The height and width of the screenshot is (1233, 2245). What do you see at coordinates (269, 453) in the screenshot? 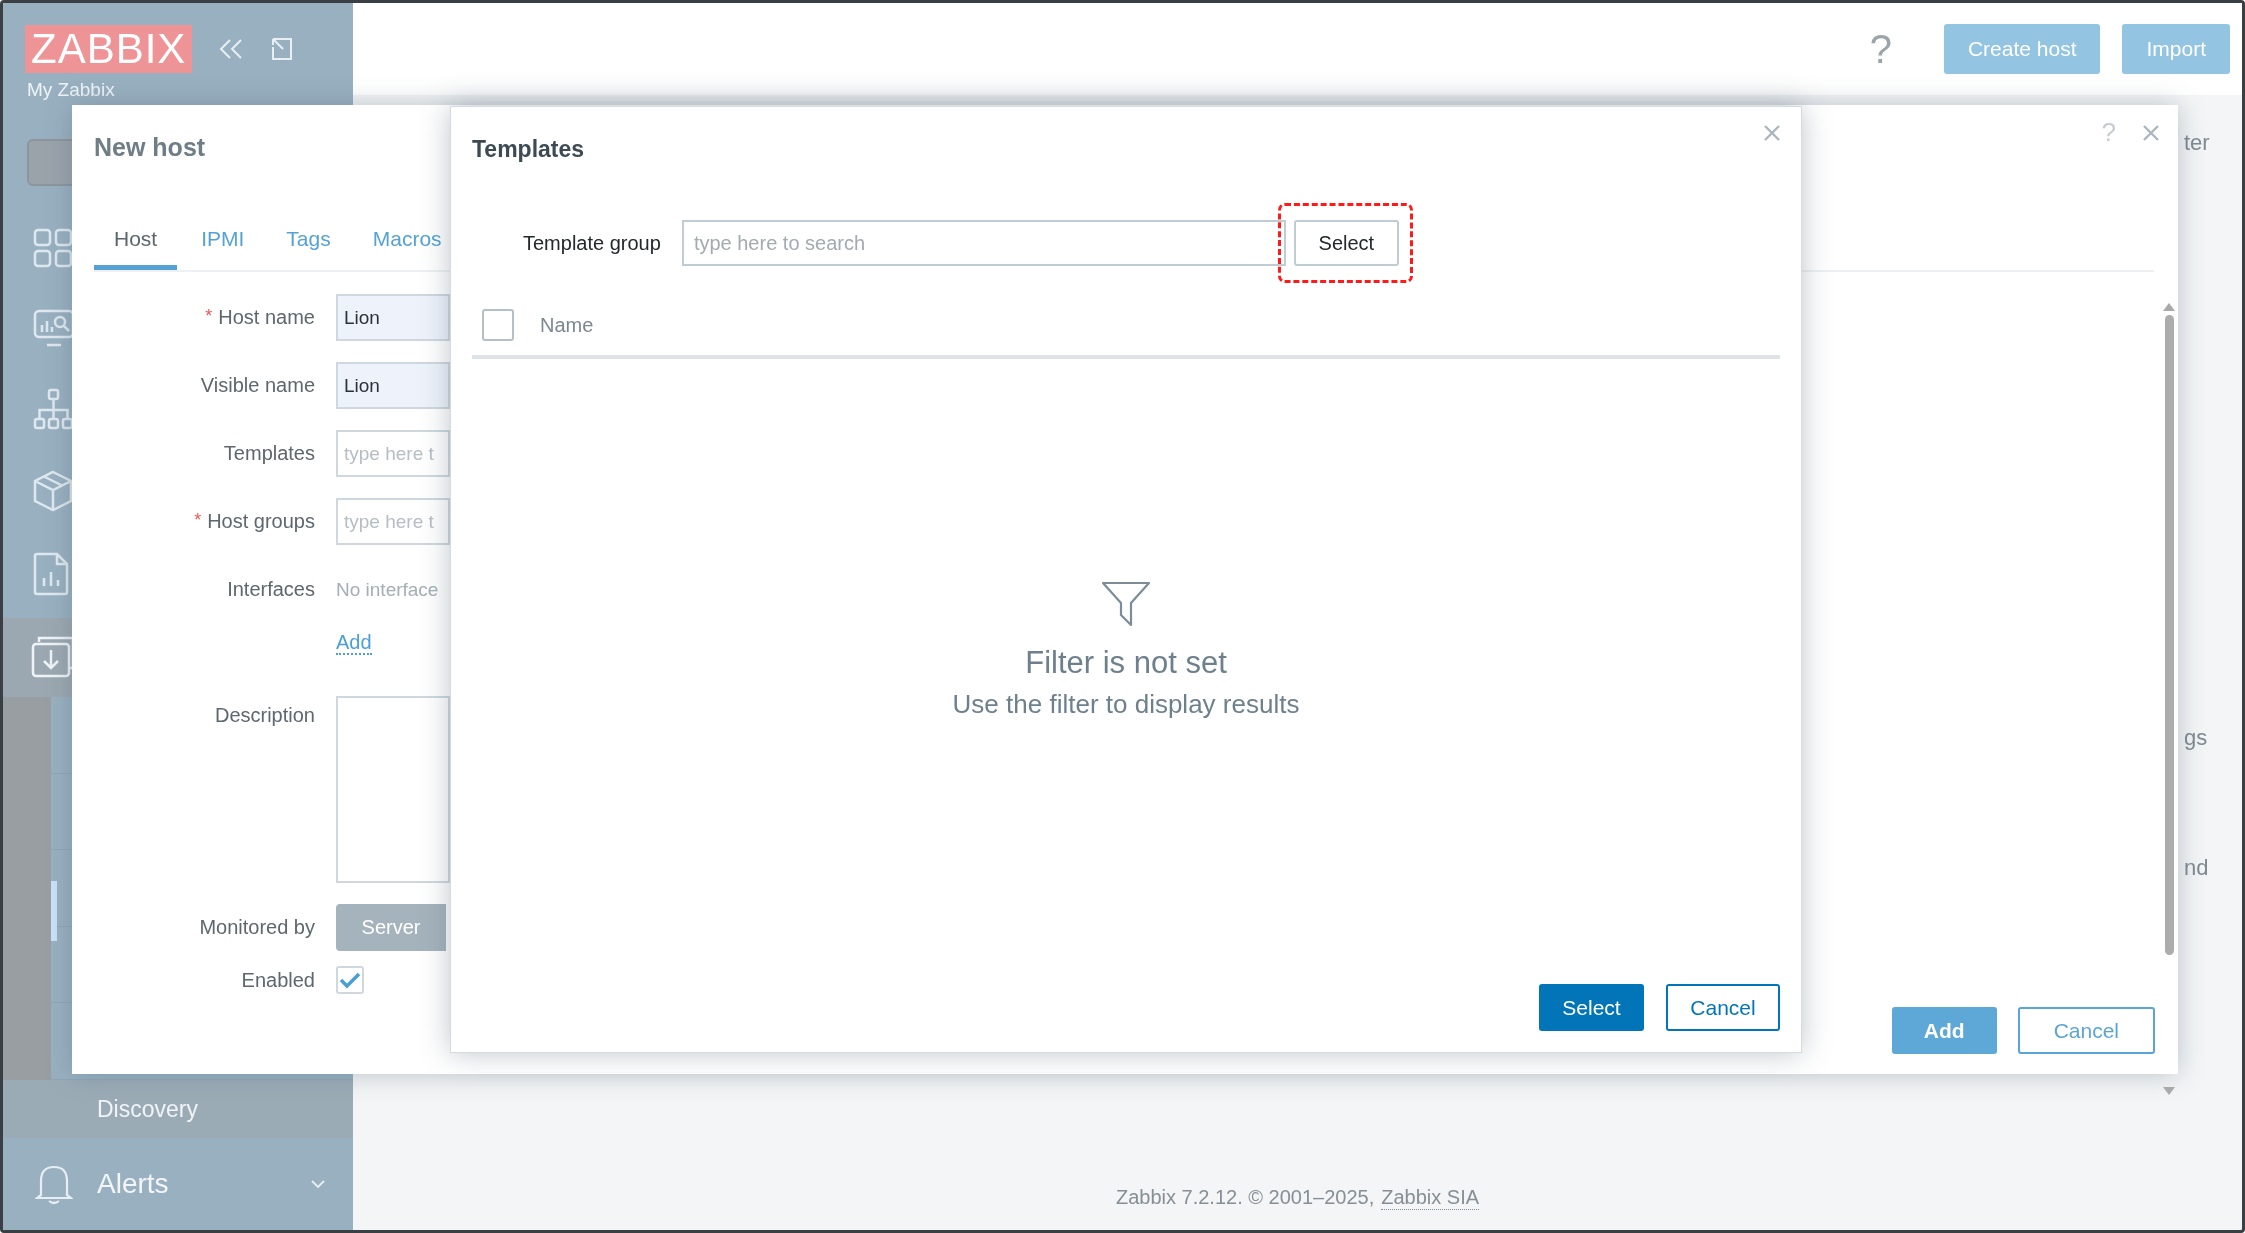
I see `field-label: Templates` at bounding box center [269, 453].